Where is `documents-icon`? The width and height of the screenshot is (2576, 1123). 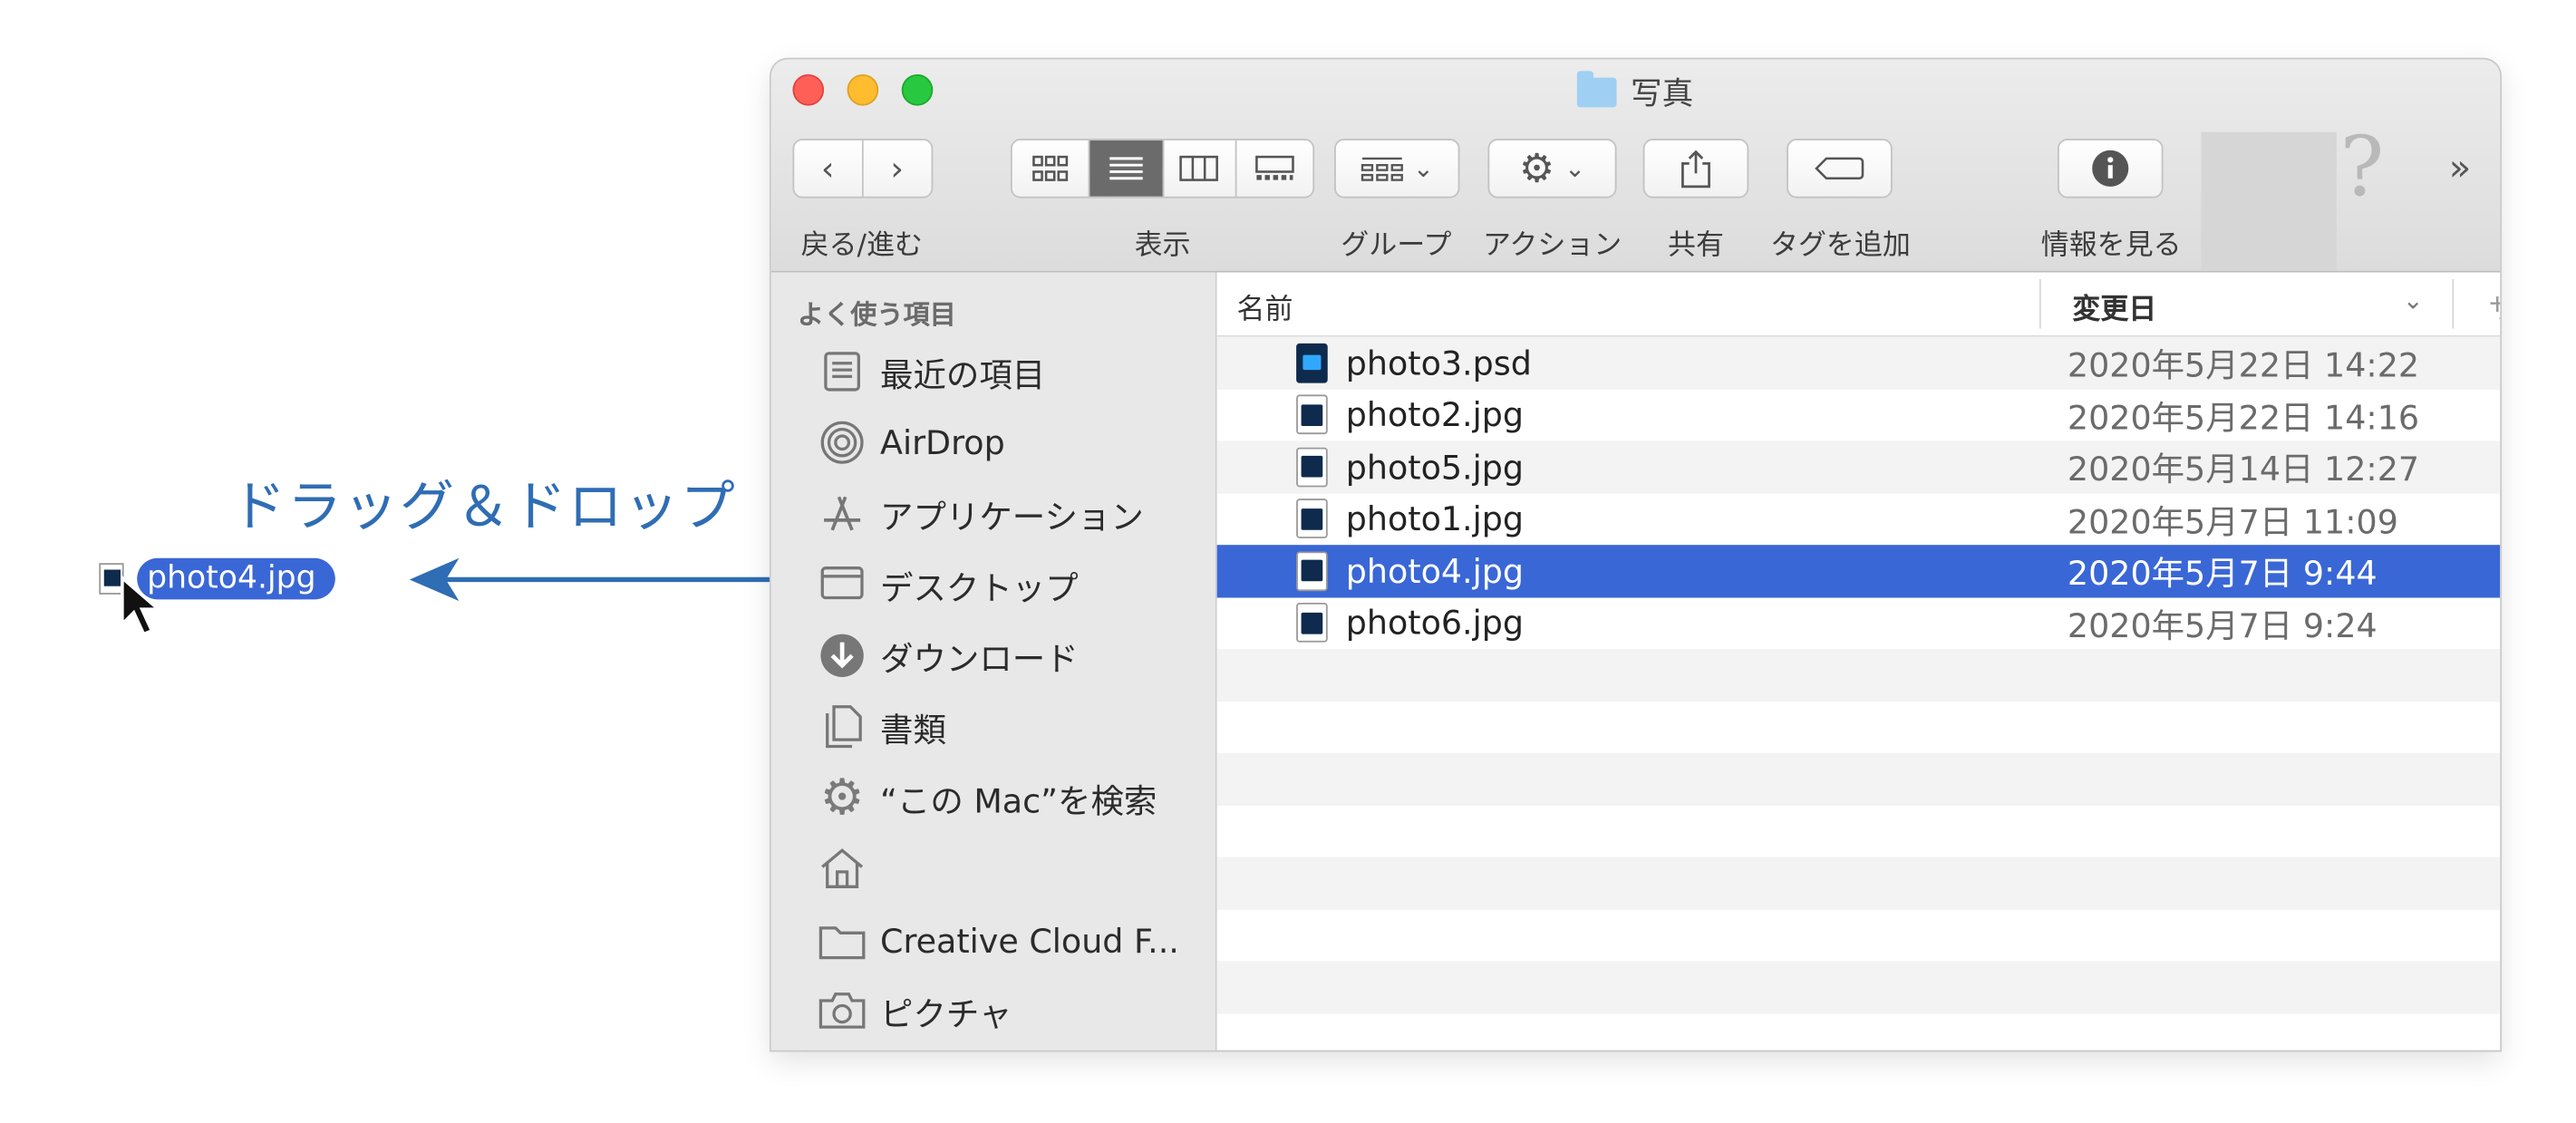
documents-icon is located at coordinates (842, 726).